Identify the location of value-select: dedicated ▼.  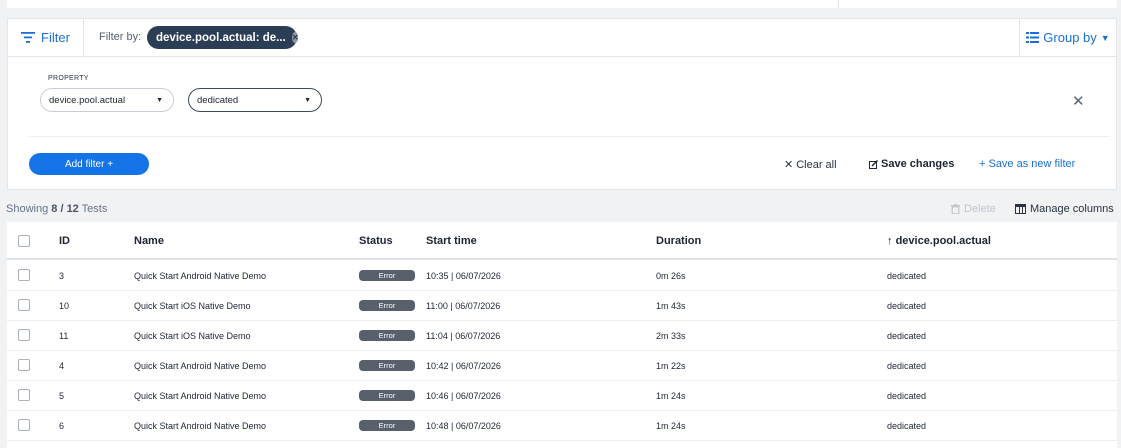
(255, 100).